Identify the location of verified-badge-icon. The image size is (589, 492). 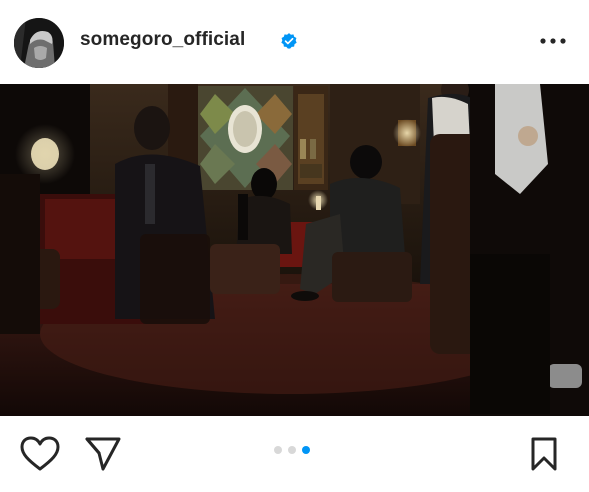
(289, 41).